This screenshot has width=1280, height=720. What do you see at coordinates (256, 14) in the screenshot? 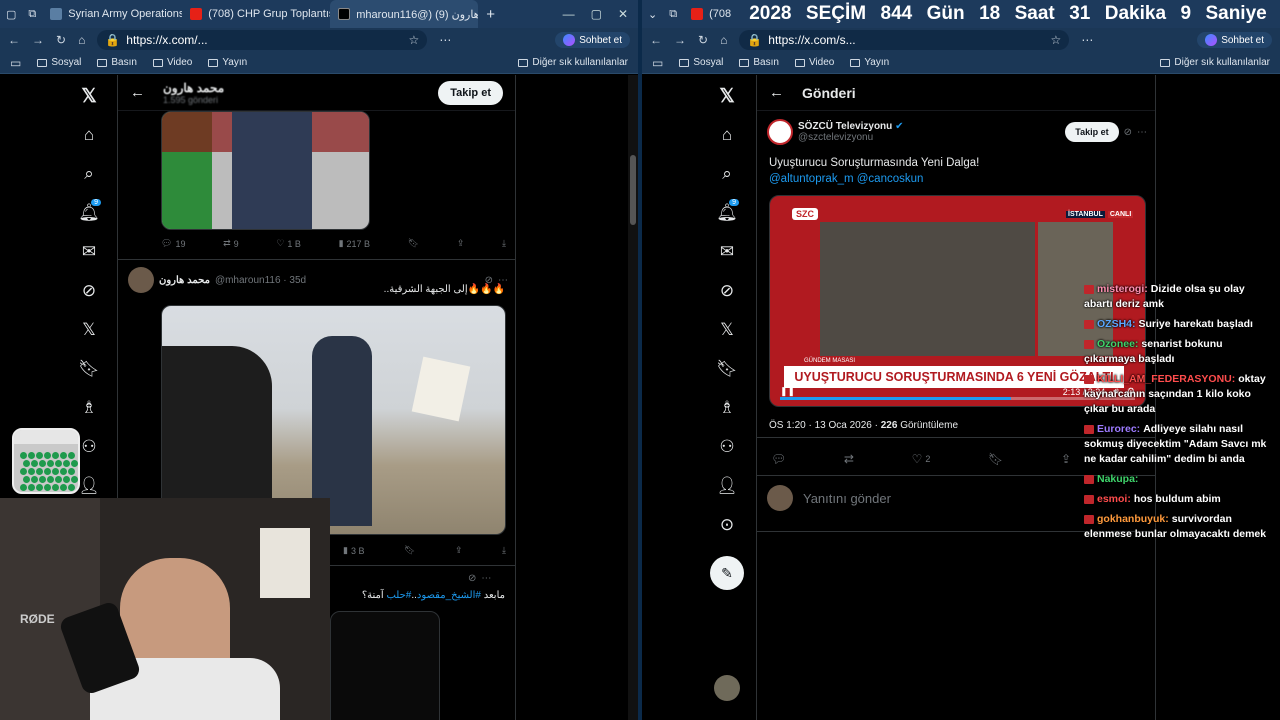
I see `tab-chp-grup: (708) CHP Grup Toplantısı / TB✕` at bounding box center [256, 14].